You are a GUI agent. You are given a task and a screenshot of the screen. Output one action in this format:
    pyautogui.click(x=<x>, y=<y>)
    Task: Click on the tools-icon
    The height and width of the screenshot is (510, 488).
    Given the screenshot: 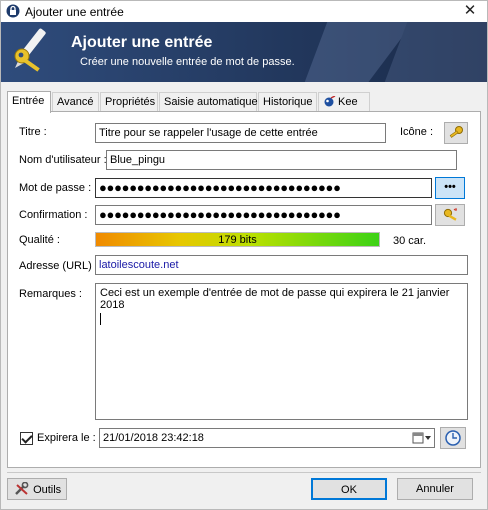 What is the action you would take?
    pyautogui.click(x=22, y=488)
    